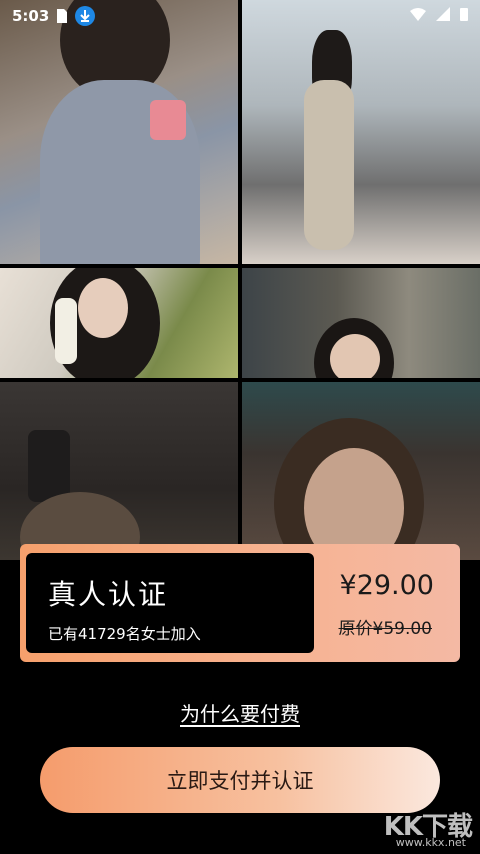 Image resolution: width=480 pixels, height=854 pixels. I want to click on verification-banner: 真人认证 已有41729名女士加入 ¥29.00 原价¥59.00, so click(240, 603).